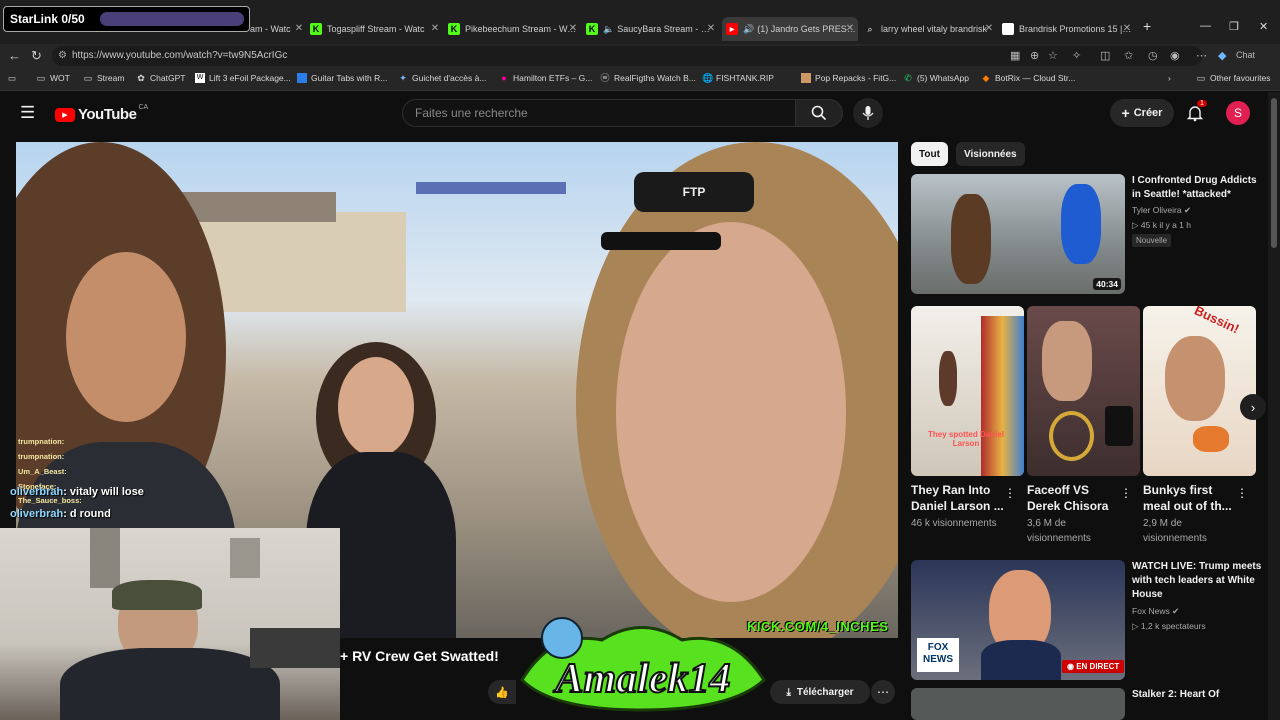  I want to click on filter-chip-watched: Visionnées, so click(990, 154).